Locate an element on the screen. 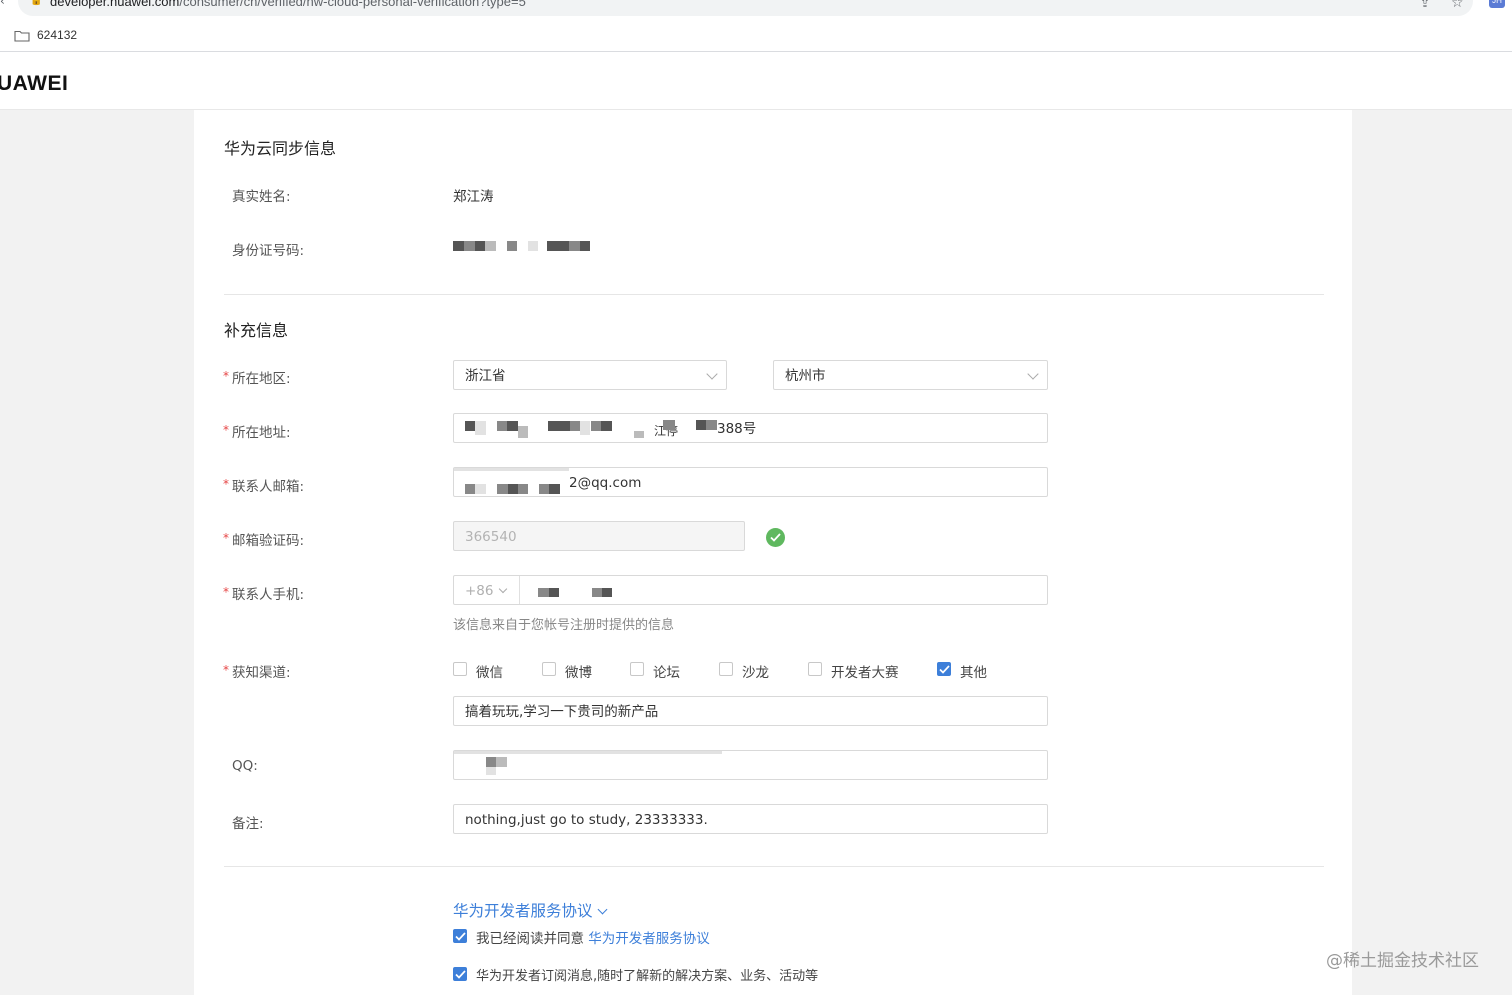 This screenshot has height=995, width=1512. channel-contest-label: 开发者大赛 is located at coordinates (865, 671).